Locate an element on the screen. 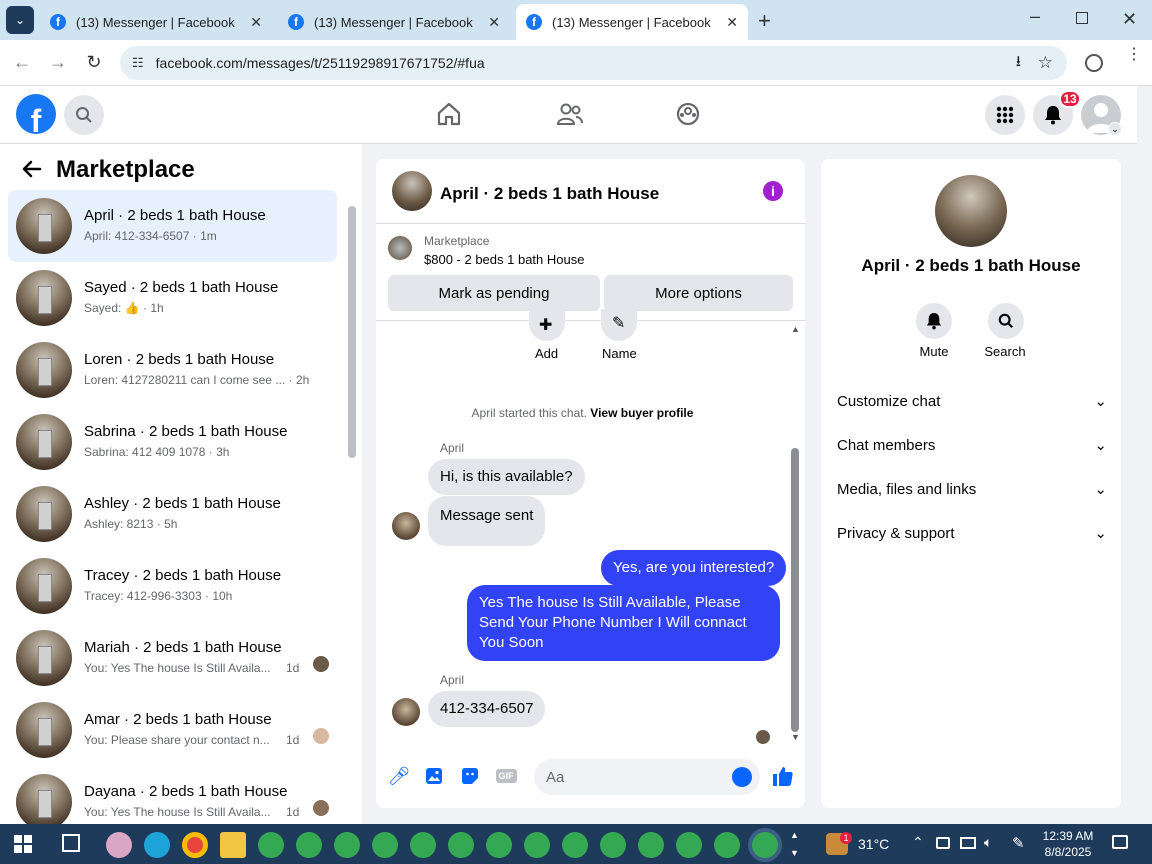  back-arrow-icon is located at coordinates (32, 171).